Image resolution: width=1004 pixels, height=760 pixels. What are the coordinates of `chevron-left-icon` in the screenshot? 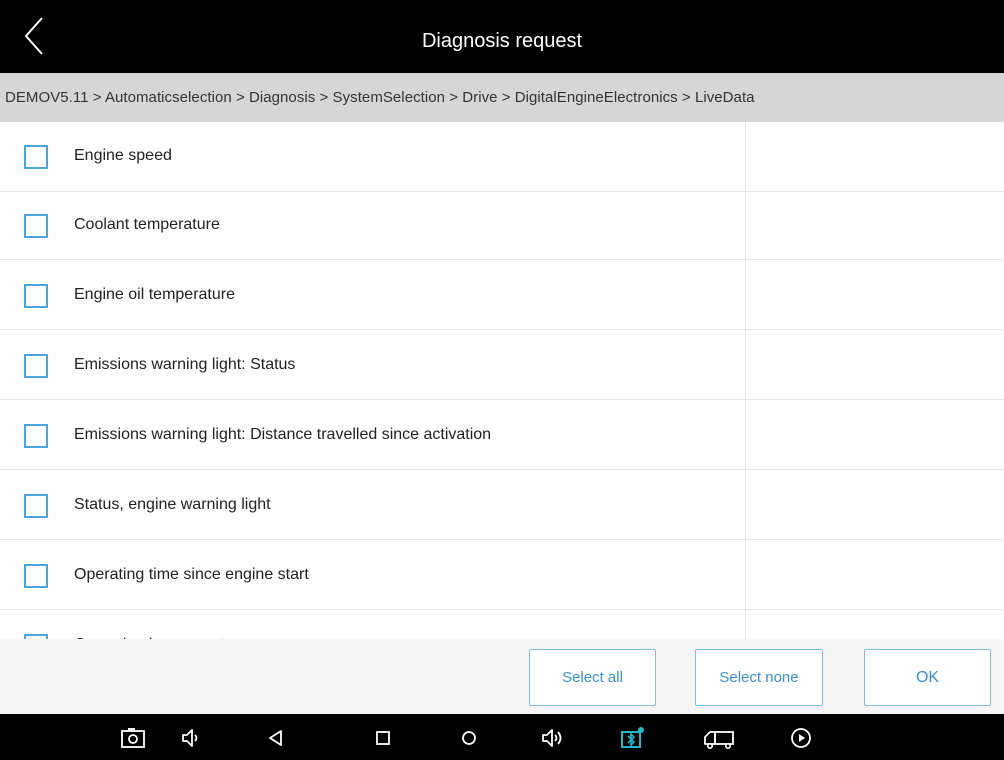 It's located at (33, 36).